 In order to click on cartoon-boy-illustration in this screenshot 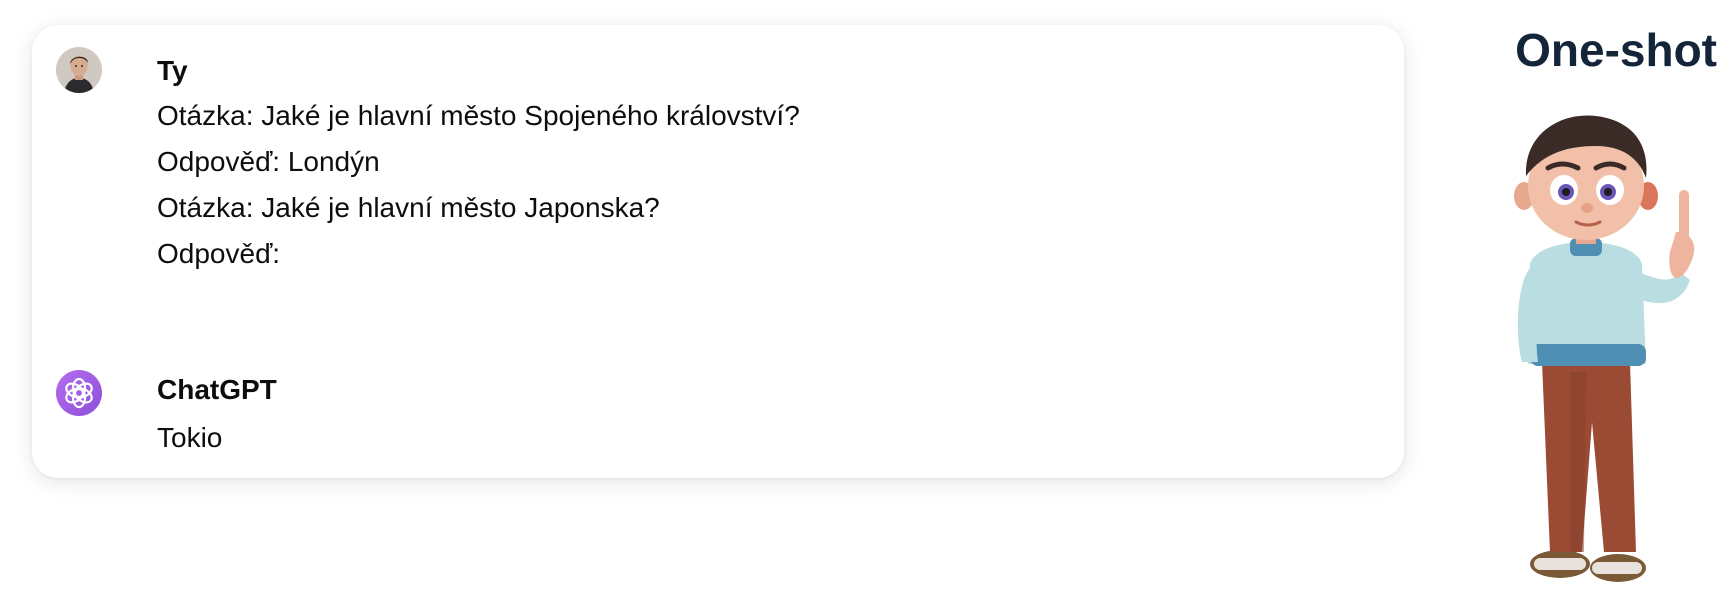, I will do `click(1610, 352)`.